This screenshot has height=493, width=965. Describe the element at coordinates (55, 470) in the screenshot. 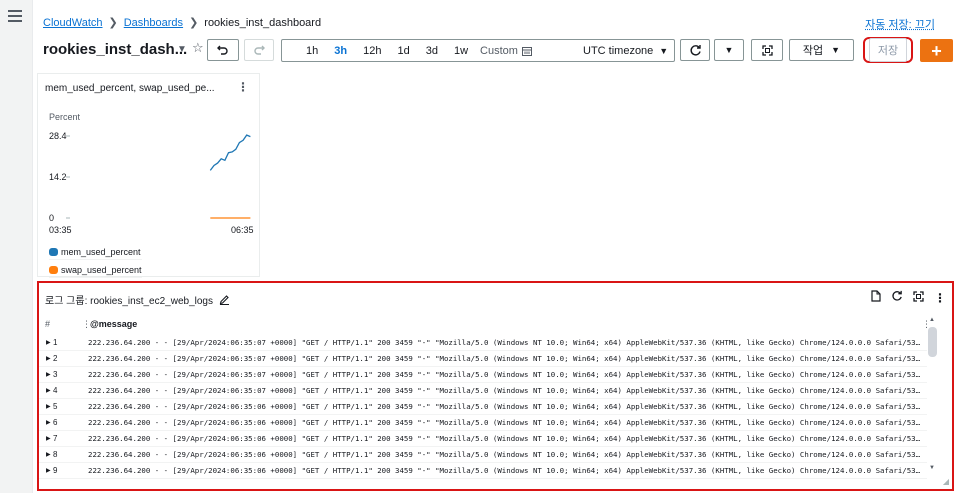

I see `log-row-index: 9` at that location.